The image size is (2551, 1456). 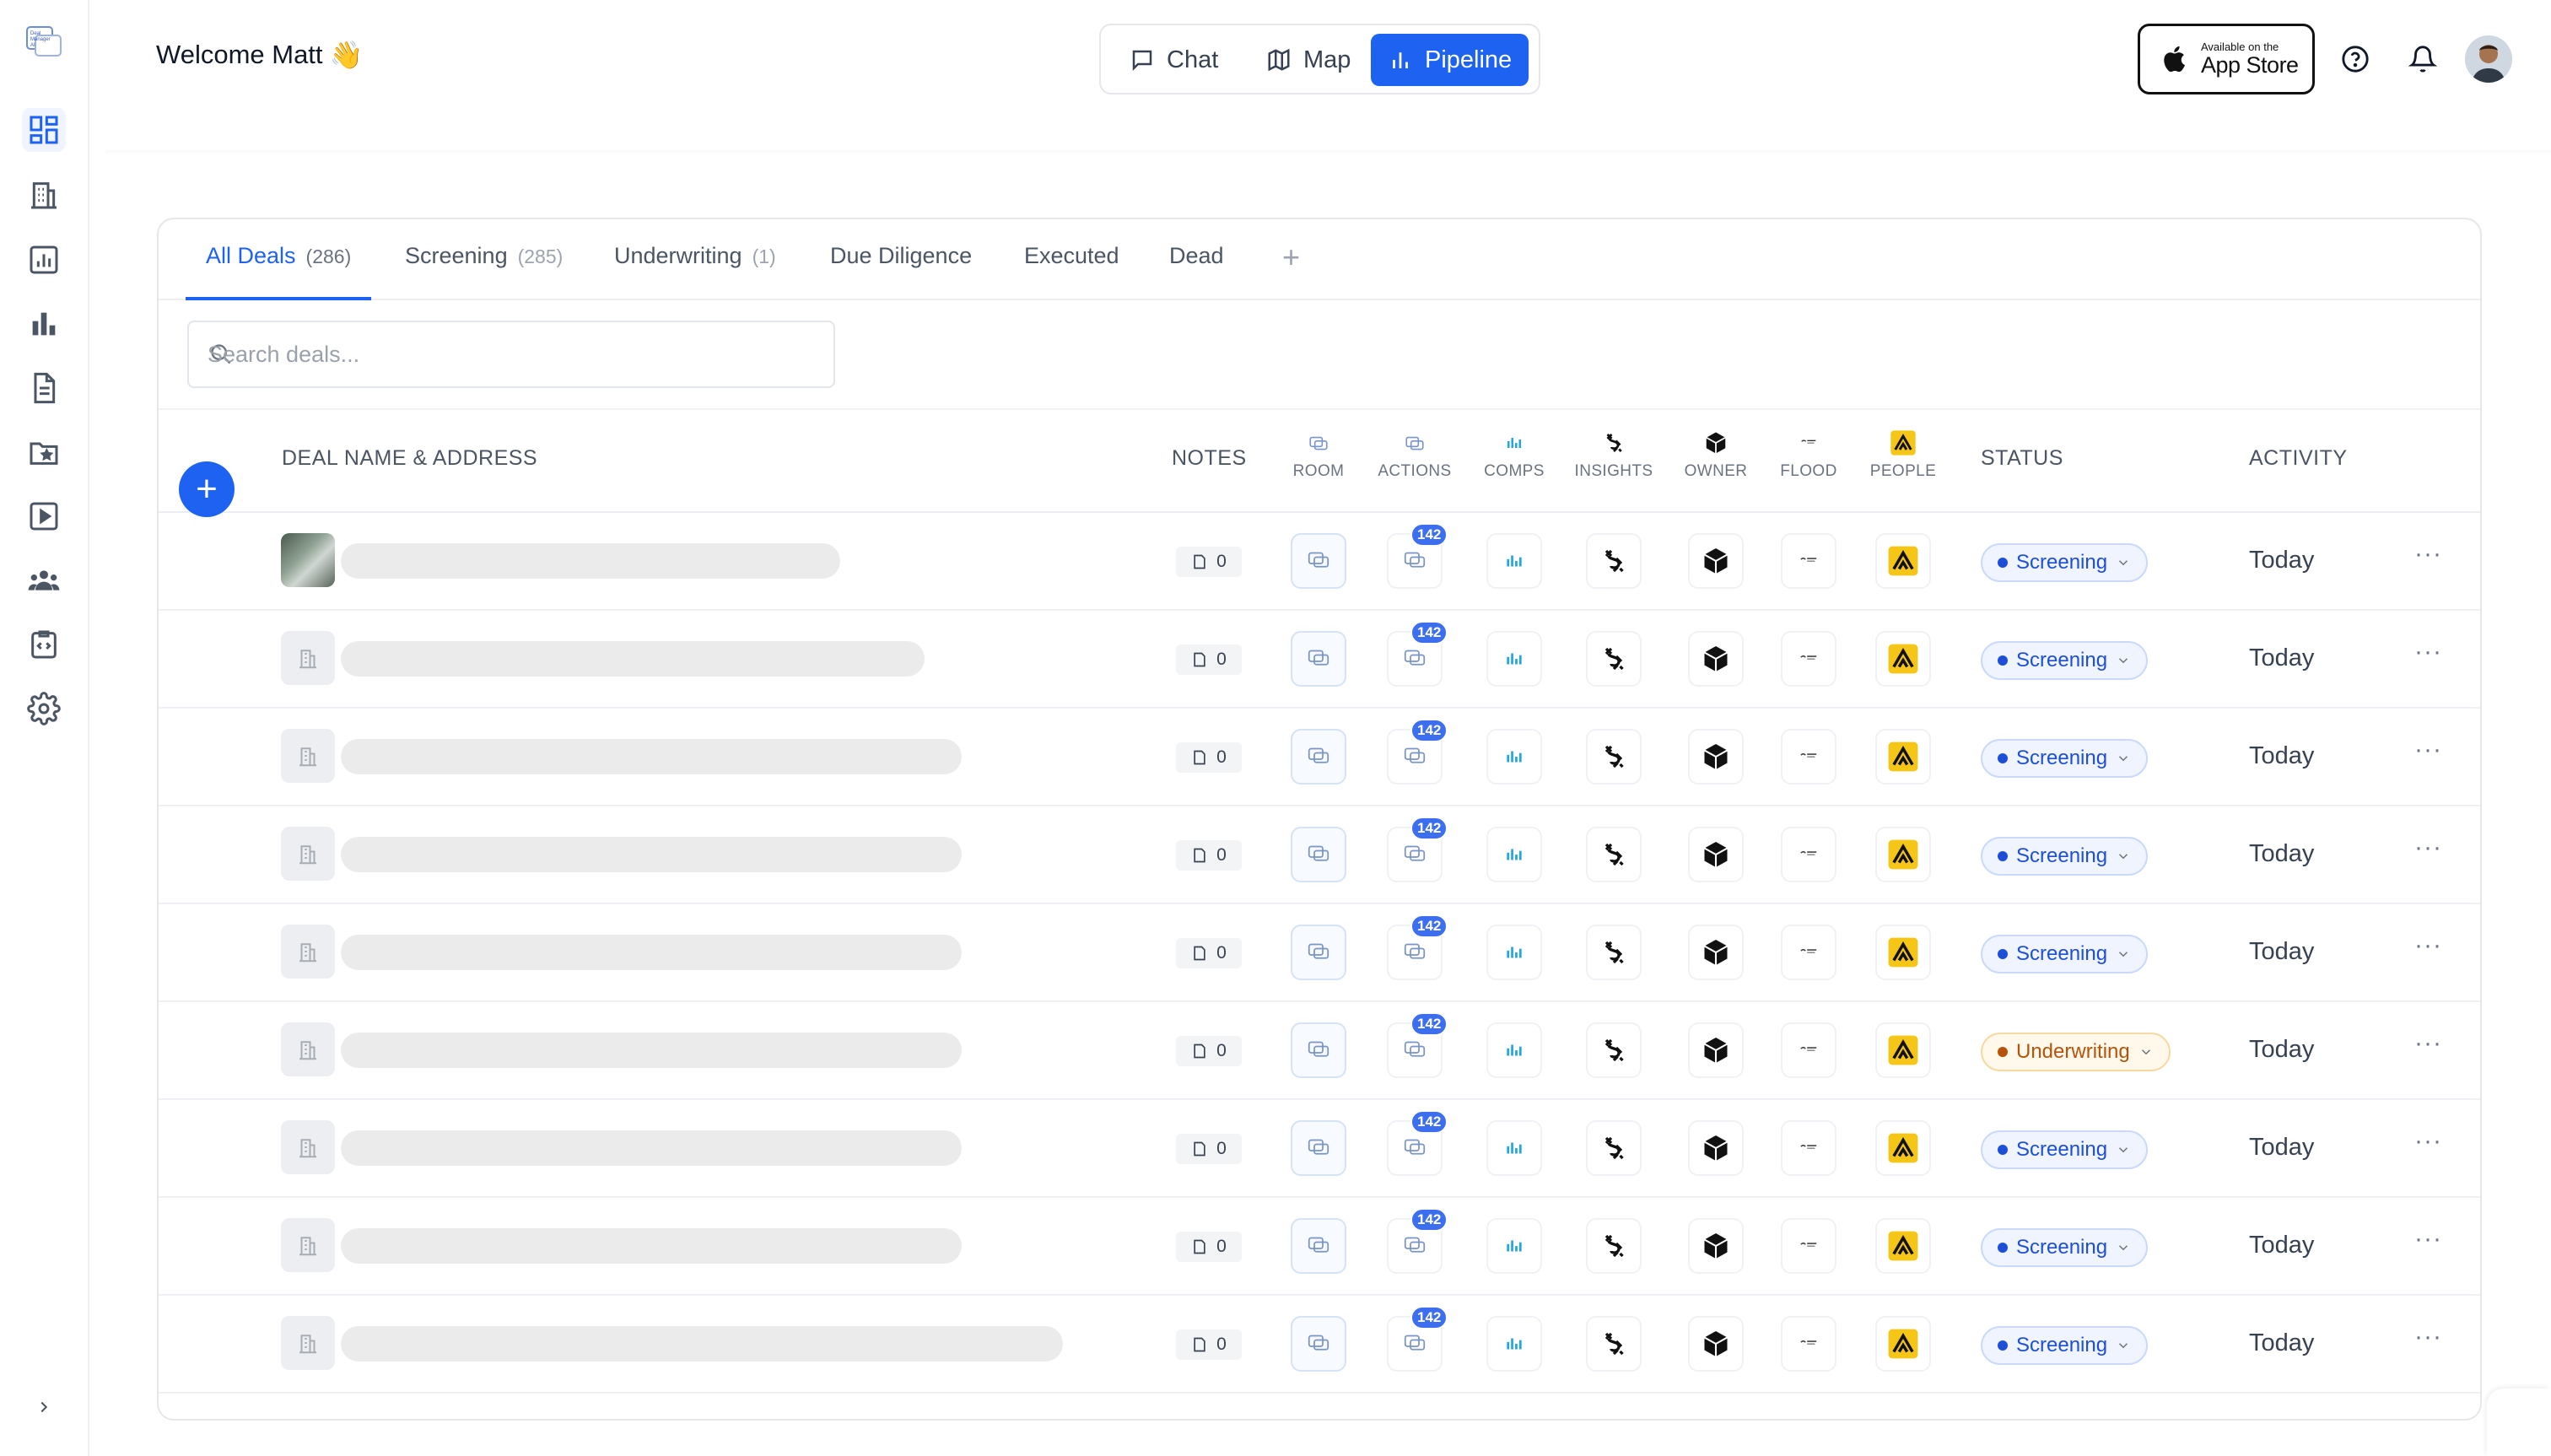 What do you see at coordinates (43, 1407) in the screenshot?
I see `sidebar-expand-button` at bounding box center [43, 1407].